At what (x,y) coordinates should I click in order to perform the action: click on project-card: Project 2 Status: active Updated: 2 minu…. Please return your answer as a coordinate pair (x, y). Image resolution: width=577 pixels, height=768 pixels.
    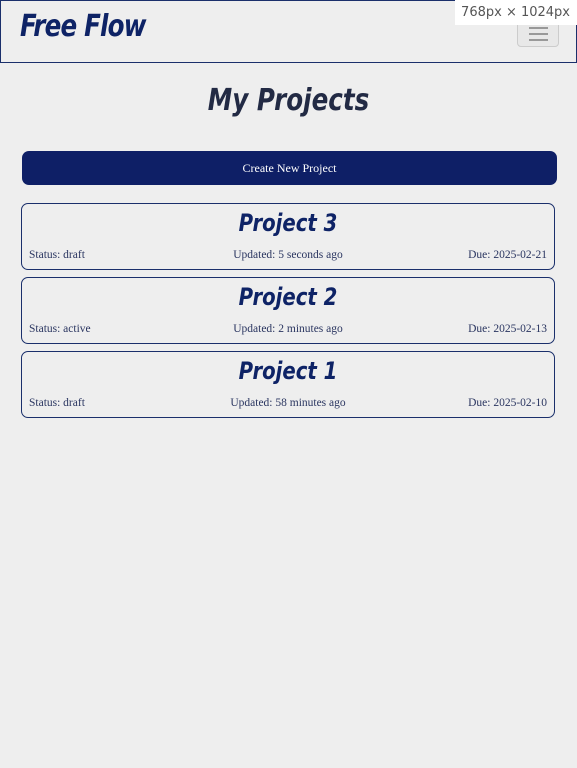
    Looking at the image, I should click on (288, 310).